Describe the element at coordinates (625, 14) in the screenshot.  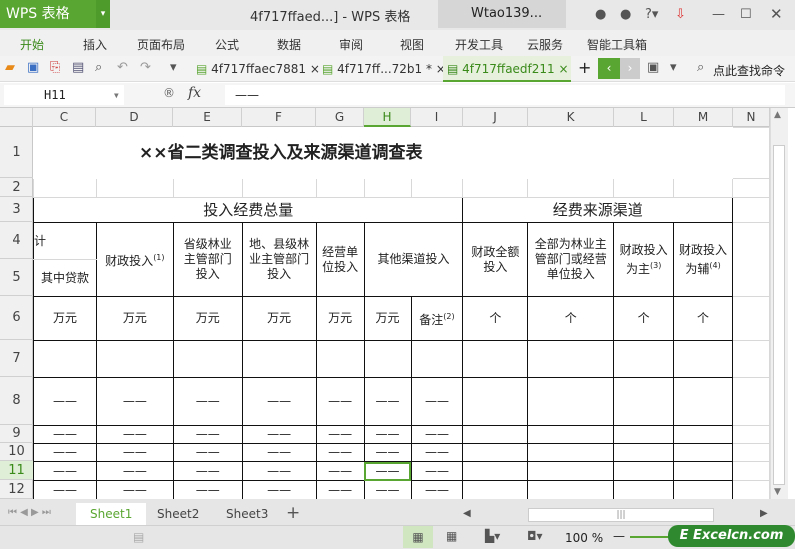
I see `feedback-icon: ●` at that location.